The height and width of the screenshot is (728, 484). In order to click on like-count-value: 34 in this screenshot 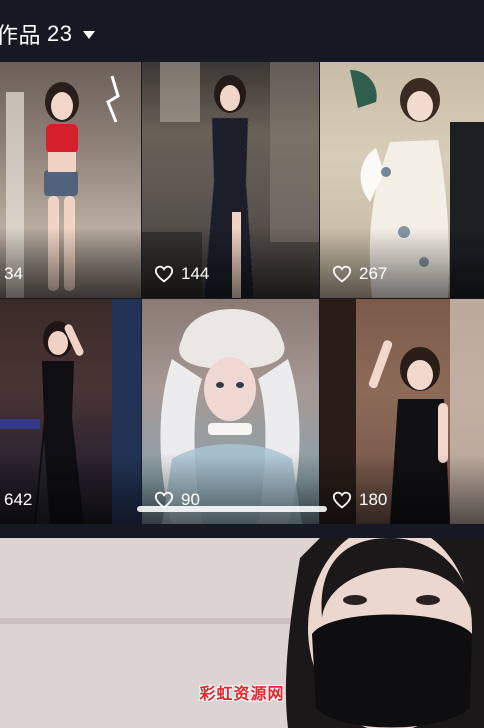, I will do `click(13, 273)`.